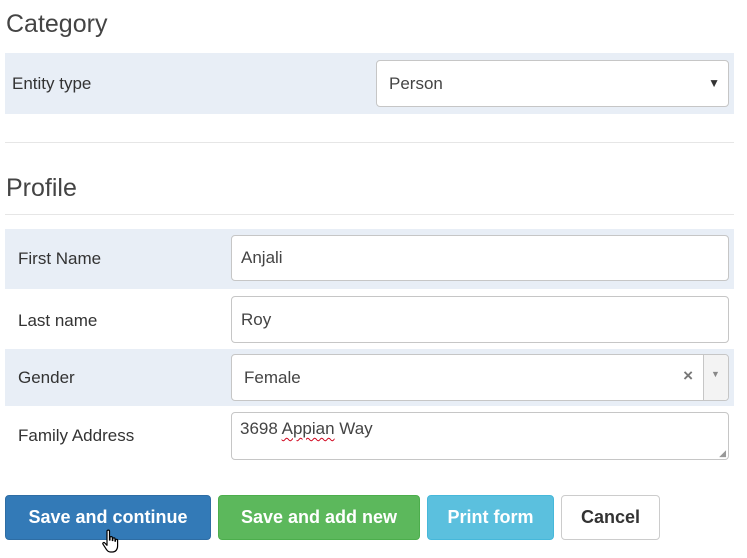 The width and height of the screenshot is (747, 558). Describe the element at coordinates (76, 435) in the screenshot. I see `family-address-label: Family Address` at that location.